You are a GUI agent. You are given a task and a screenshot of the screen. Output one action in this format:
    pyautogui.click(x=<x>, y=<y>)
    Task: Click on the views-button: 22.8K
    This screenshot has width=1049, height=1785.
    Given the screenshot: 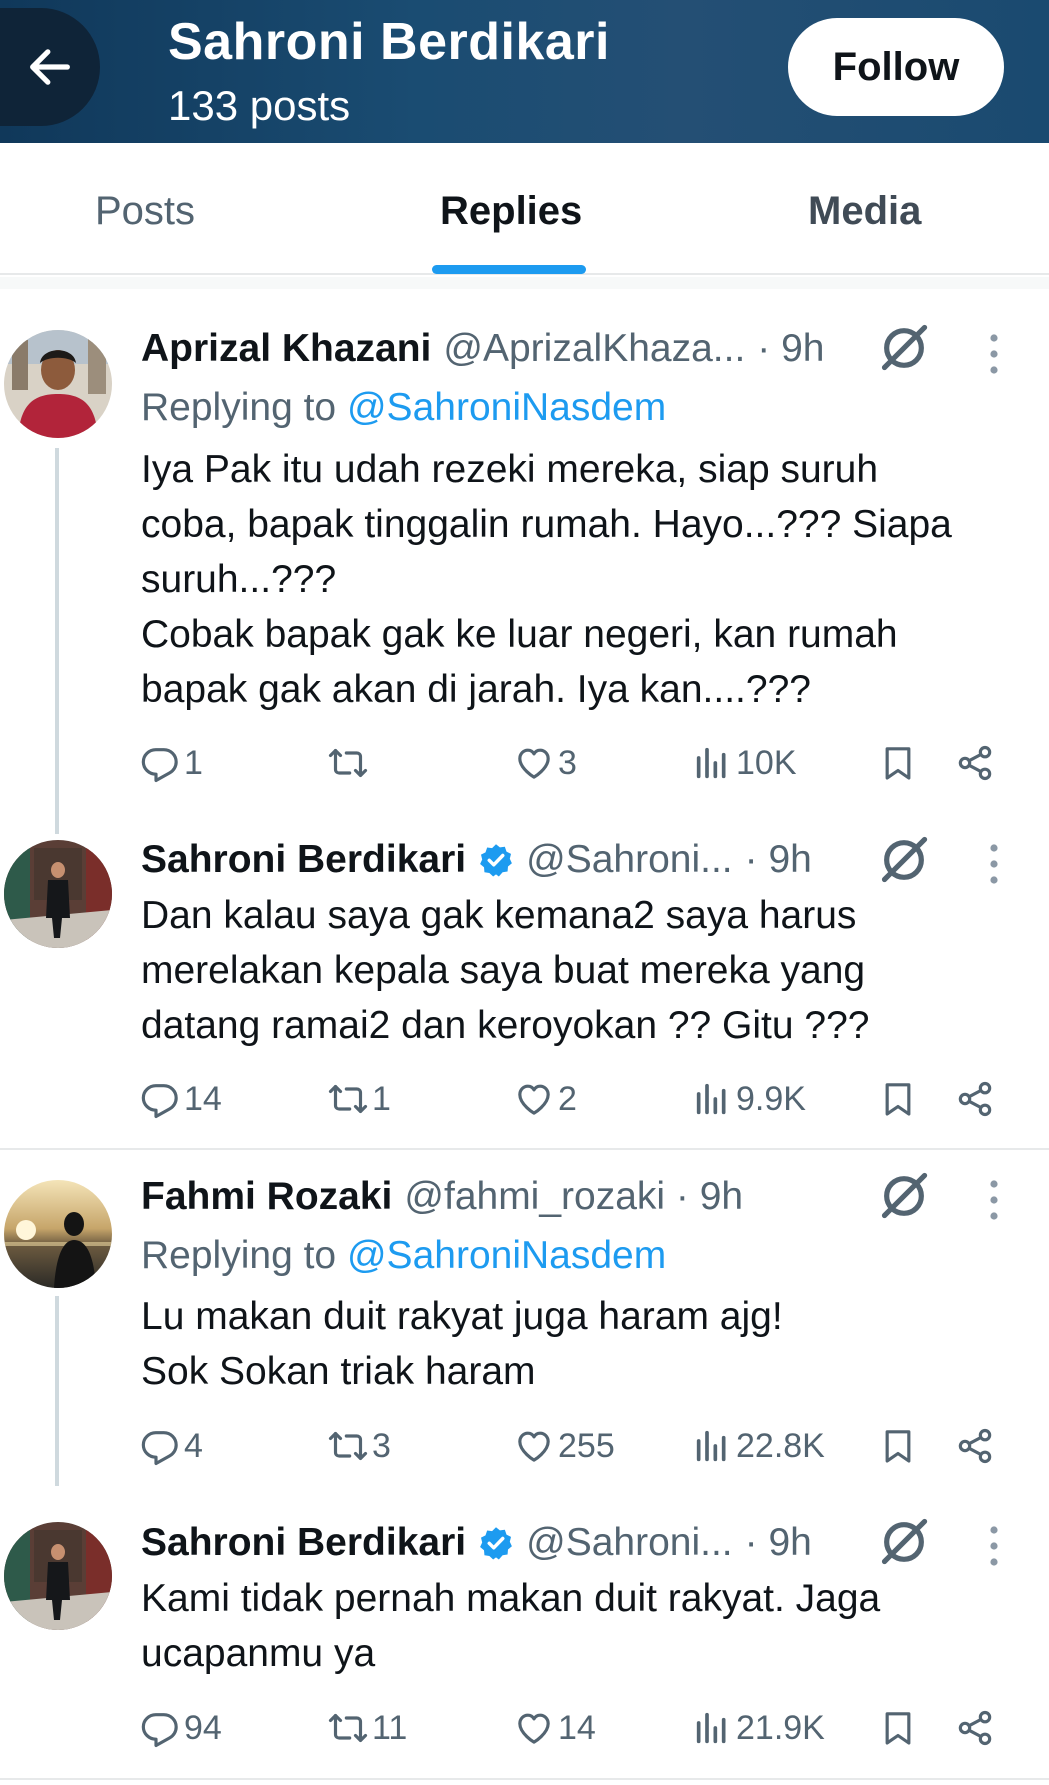 What is the action you would take?
    pyautogui.click(x=758, y=1446)
    